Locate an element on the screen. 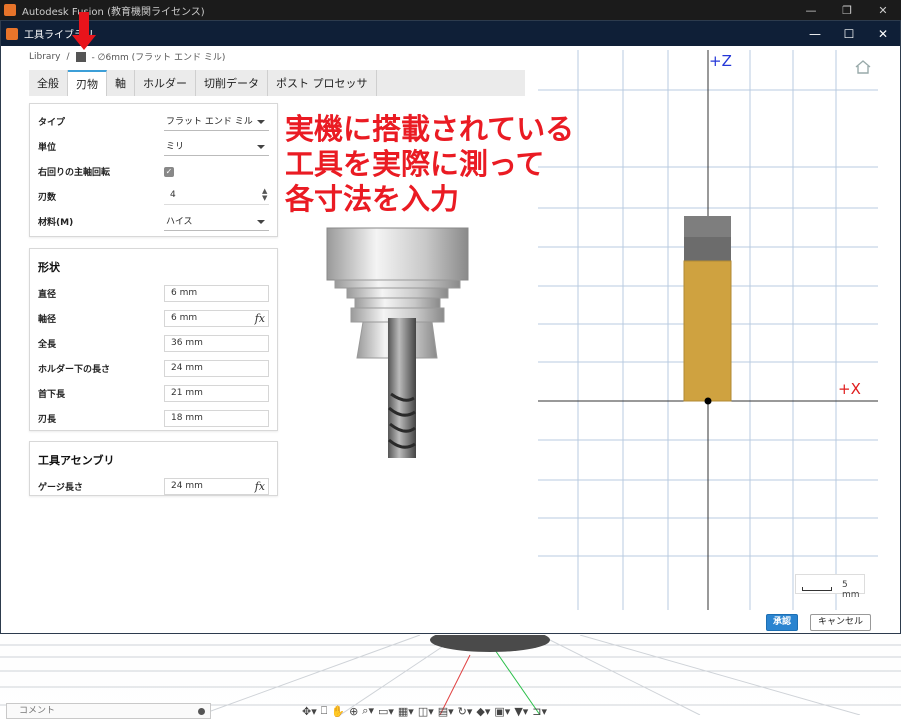  zoom-window-icon: ⊕ is located at coordinates (353, 711).